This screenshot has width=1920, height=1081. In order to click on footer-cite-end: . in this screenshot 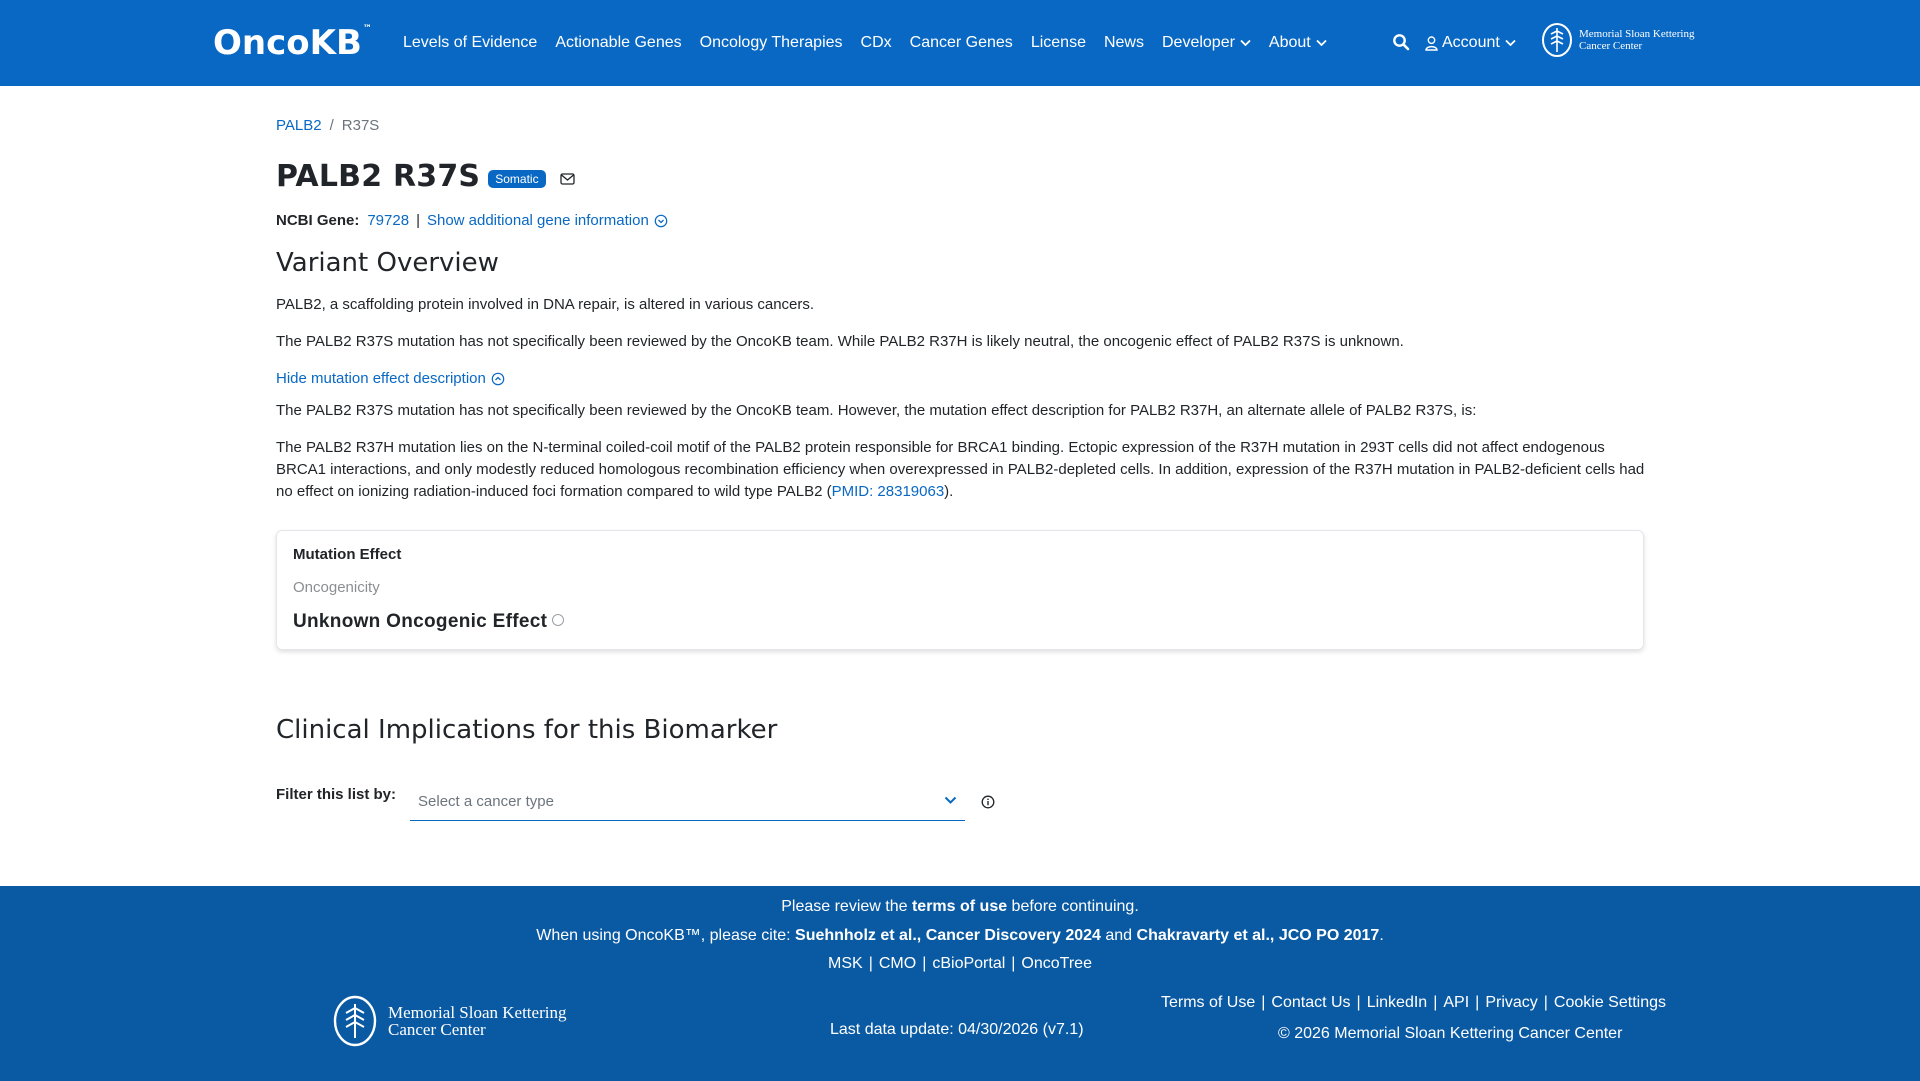, I will do `click(1381, 935)`.